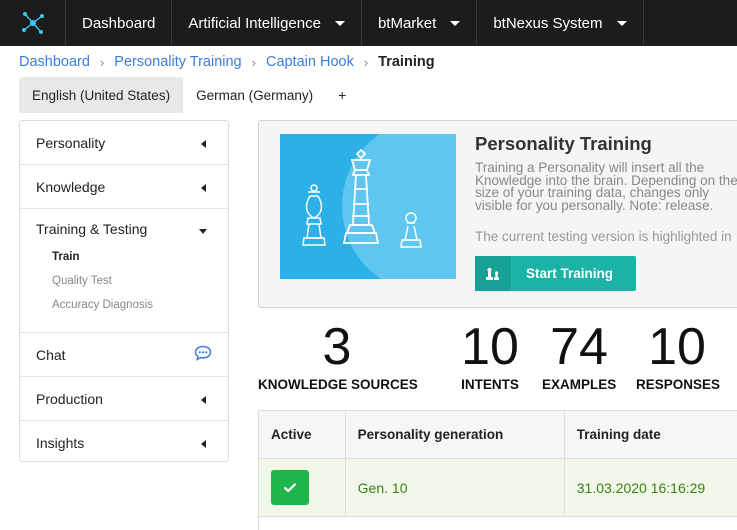 This screenshot has width=737, height=530. What do you see at coordinates (569, 273) in the screenshot?
I see `start-training-label: Start Training` at bounding box center [569, 273].